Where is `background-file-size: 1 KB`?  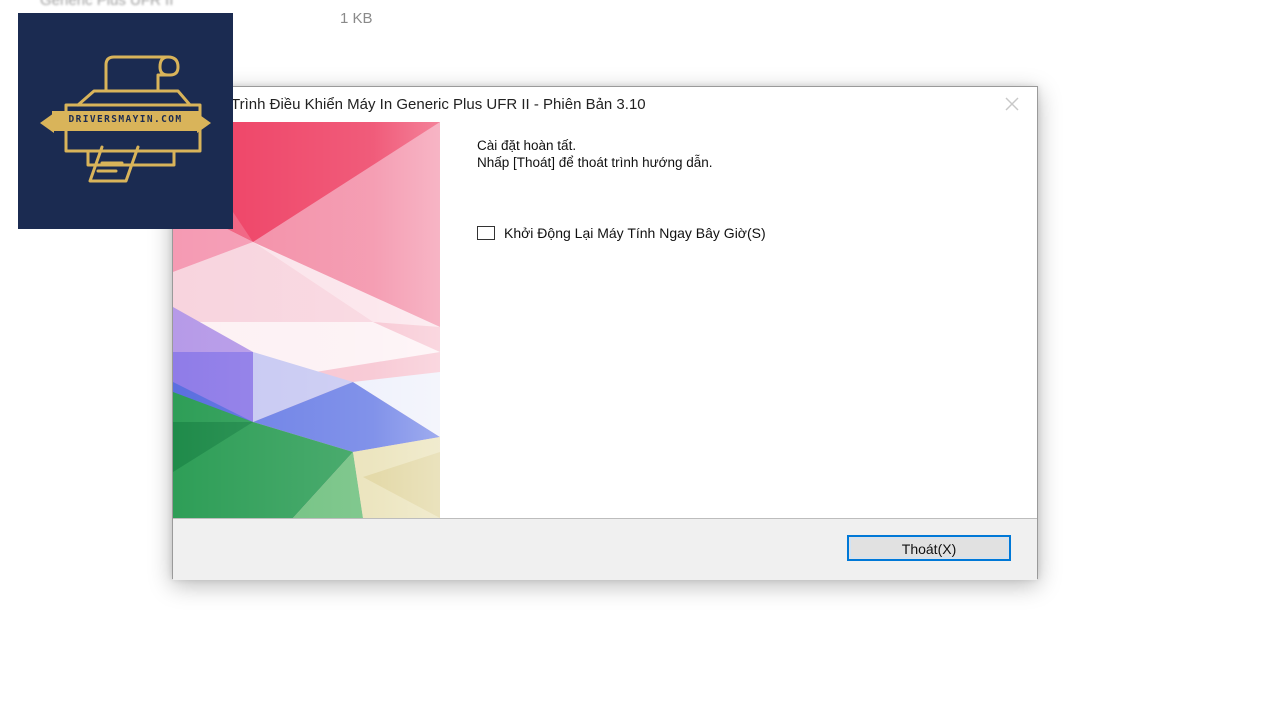
background-file-size: 1 KB is located at coordinates (356, 18).